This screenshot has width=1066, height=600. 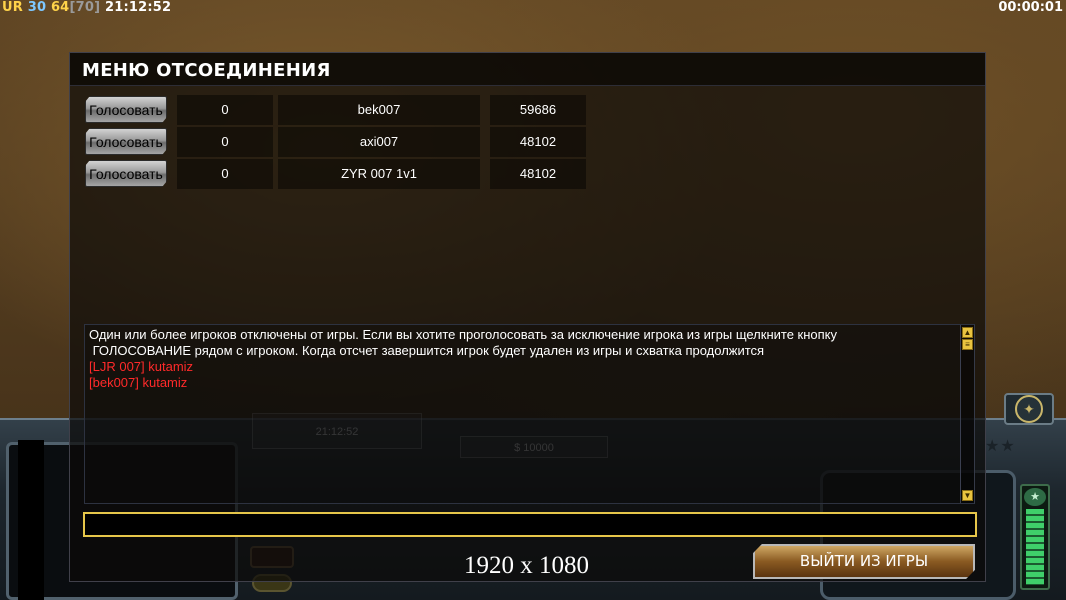 What do you see at coordinates (864, 561) in the screenshot?
I see `exit-game-button: ВЫЙТИ ИЗ ИГРЫ` at bounding box center [864, 561].